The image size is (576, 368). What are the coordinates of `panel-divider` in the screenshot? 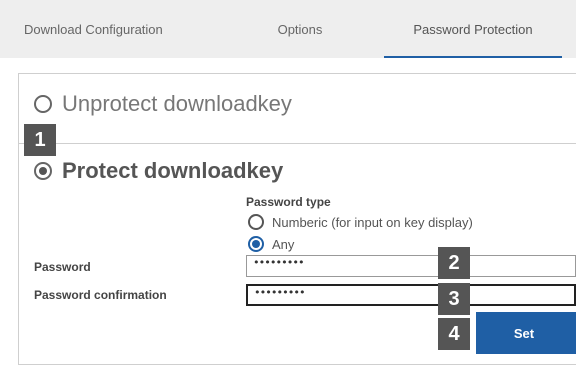 It's located at (297, 143).